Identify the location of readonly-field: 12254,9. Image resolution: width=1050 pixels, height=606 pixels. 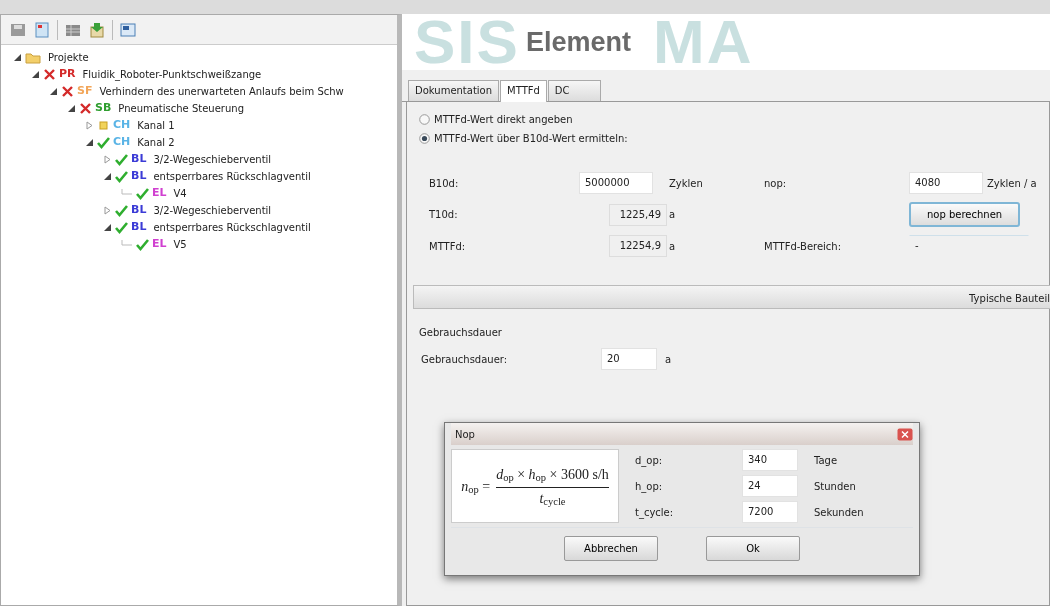
(638, 246).